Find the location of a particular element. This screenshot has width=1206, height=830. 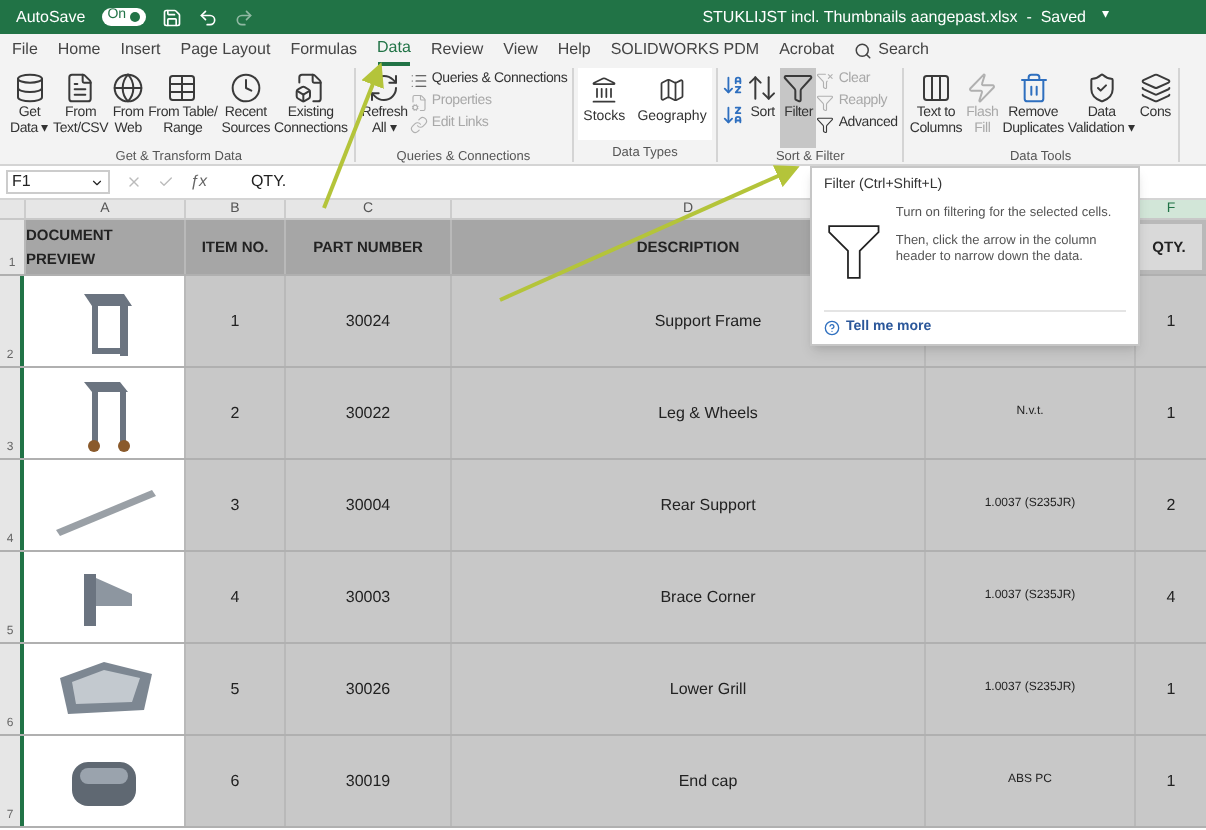

save-icon is located at coordinates (172, 17).